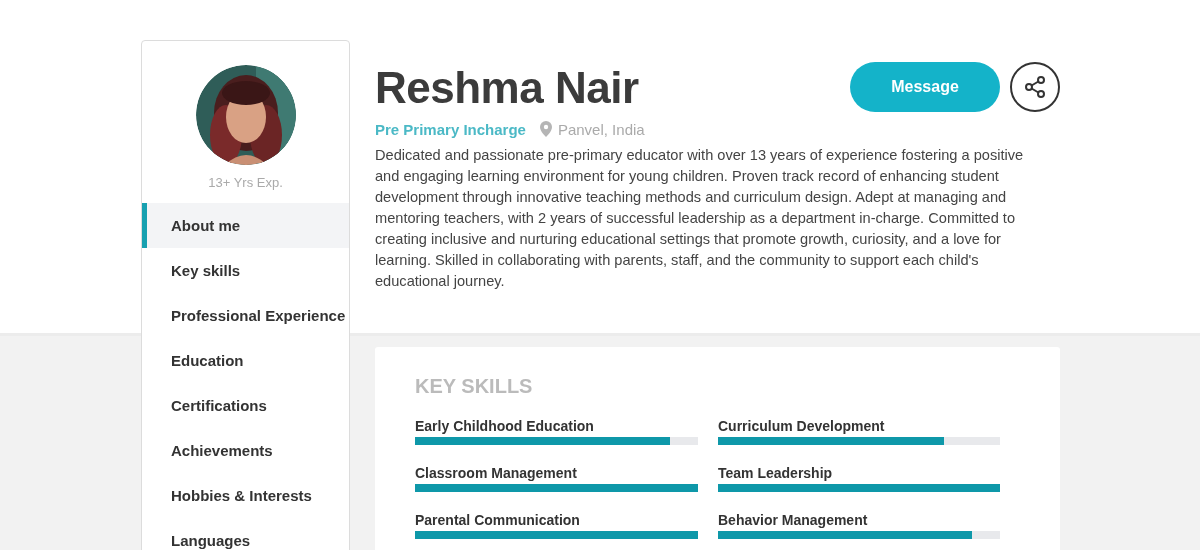 The width and height of the screenshot is (1200, 550). I want to click on profile-name: Reshma Nair, so click(507, 88).